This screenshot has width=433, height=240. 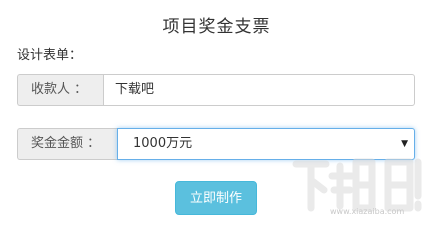 What do you see at coordinates (259, 90) in the screenshot?
I see `payee-field: 下载吧` at bounding box center [259, 90].